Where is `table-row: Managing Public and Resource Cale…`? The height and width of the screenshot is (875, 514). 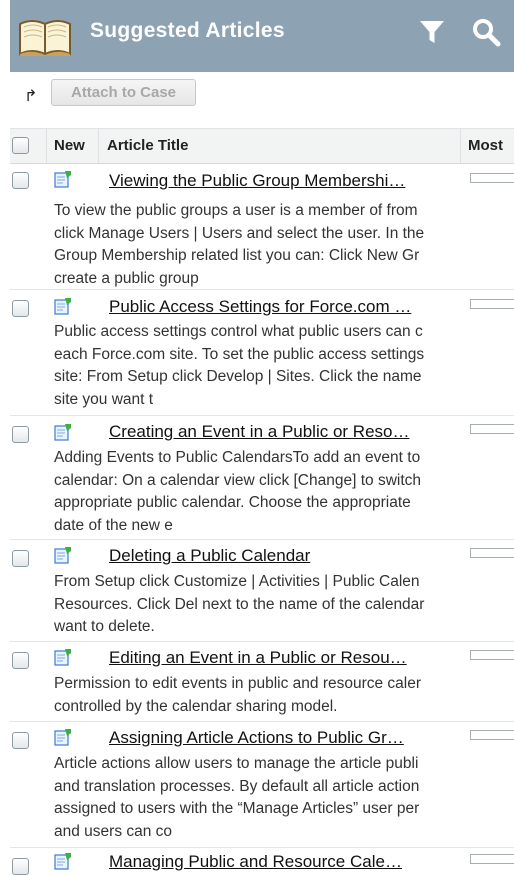 table-row: Managing Public and Resource Cale… is located at coordinates (262, 861).